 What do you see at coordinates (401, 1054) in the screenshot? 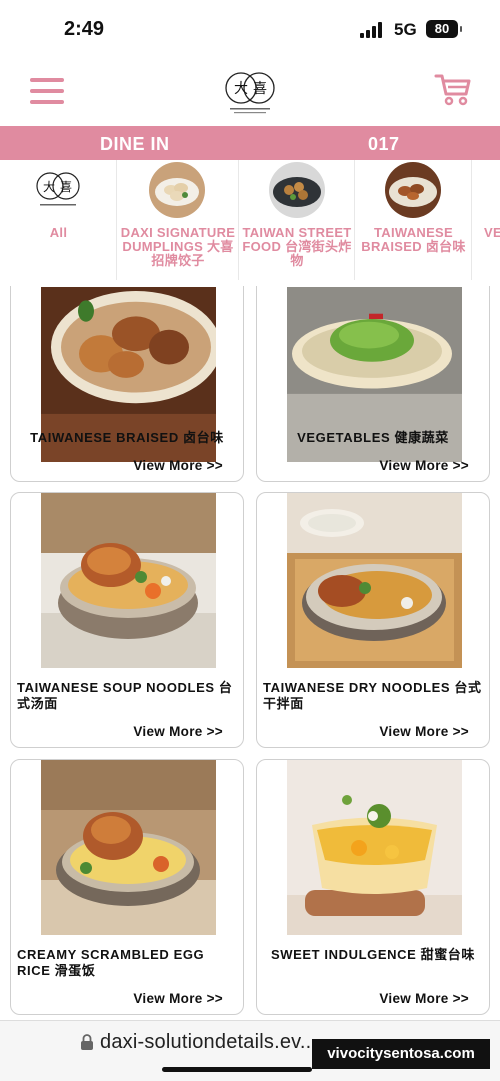
I see `watermark: vivocitysentosa.com` at bounding box center [401, 1054].